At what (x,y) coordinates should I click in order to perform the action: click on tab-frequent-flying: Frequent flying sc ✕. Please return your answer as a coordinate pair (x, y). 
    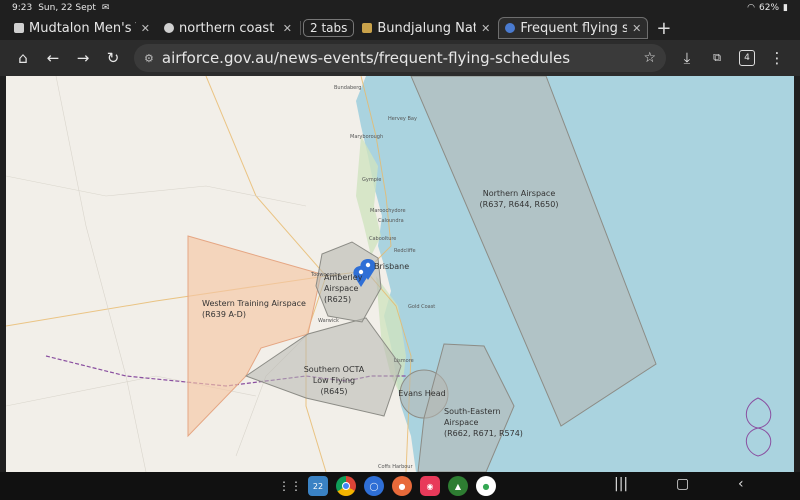
    Looking at the image, I should click on (573, 28).